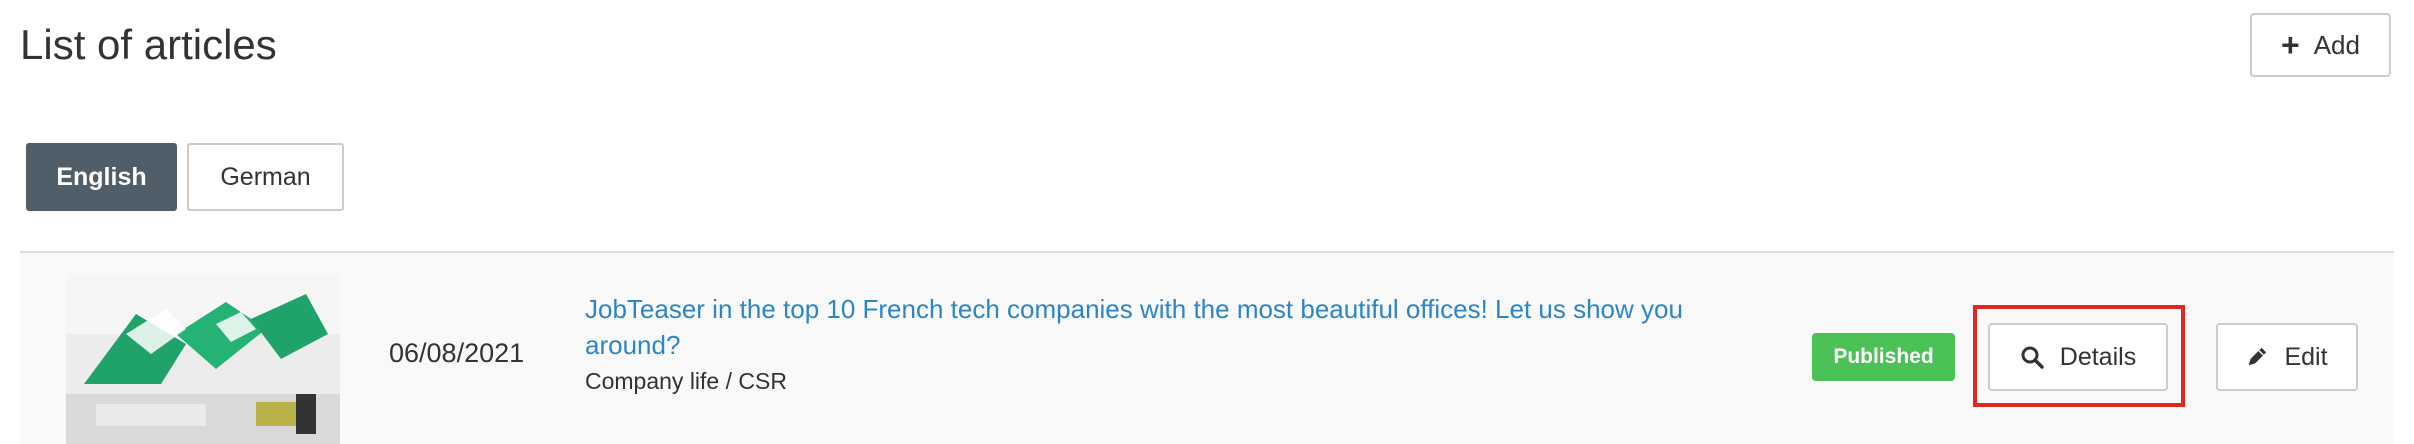 The image size is (2414, 444). Describe the element at coordinates (686, 381) in the screenshot. I see `article-category: Company life / CSR` at that location.